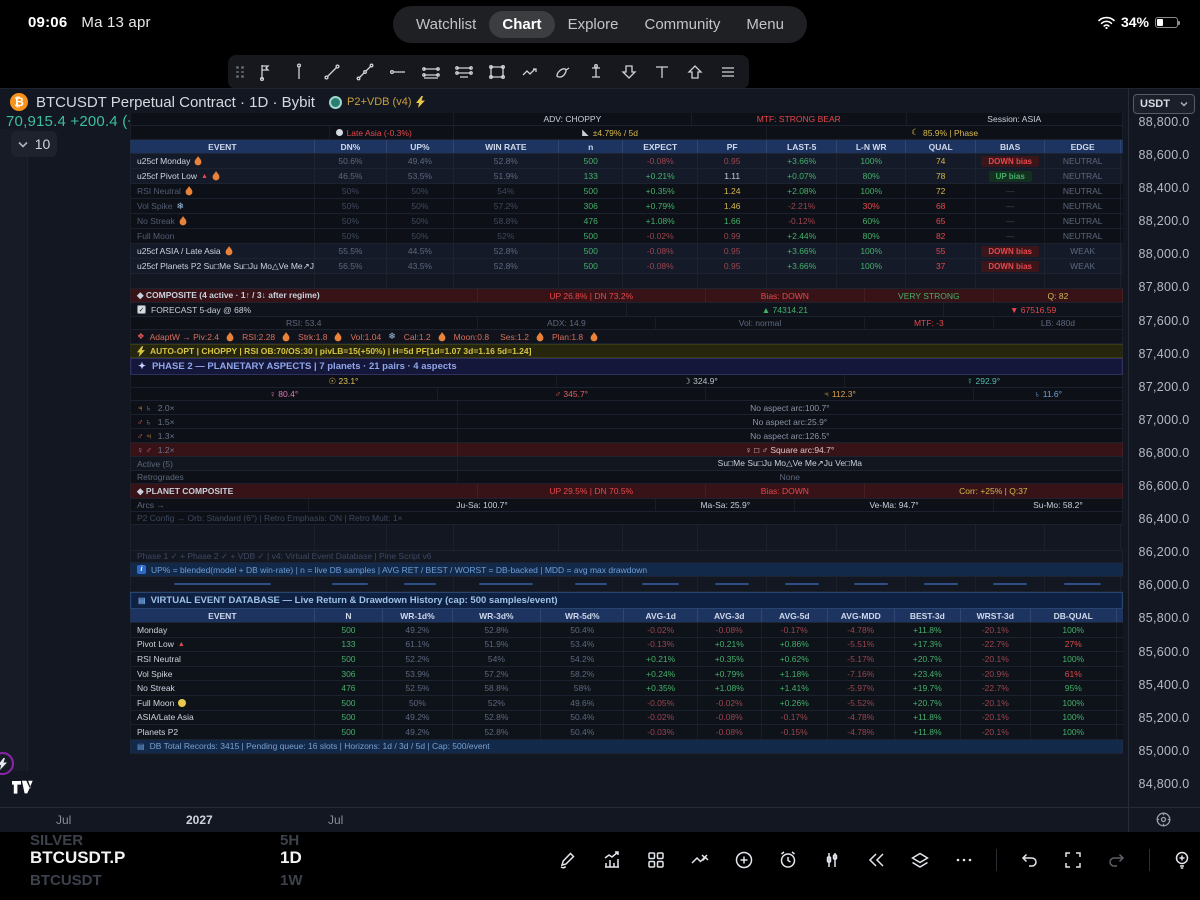 This screenshot has height=900, width=1200. What do you see at coordinates (310, 858) in the screenshot?
I see `picker-interval: 1D` at bounding box center [310, 858].